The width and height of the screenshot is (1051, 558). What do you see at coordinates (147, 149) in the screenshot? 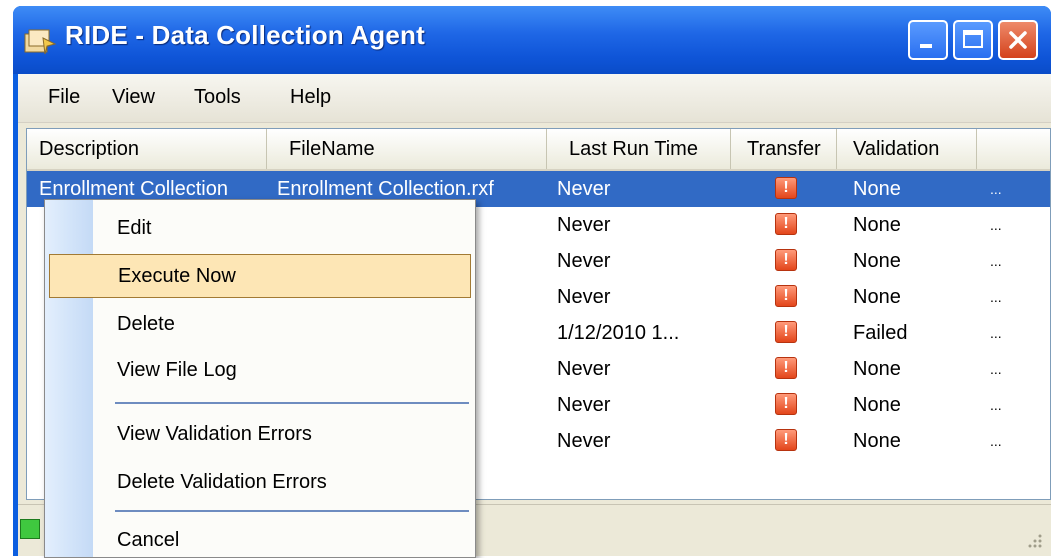
I see `column-header-description: Description` at bounding box center [147, 149].